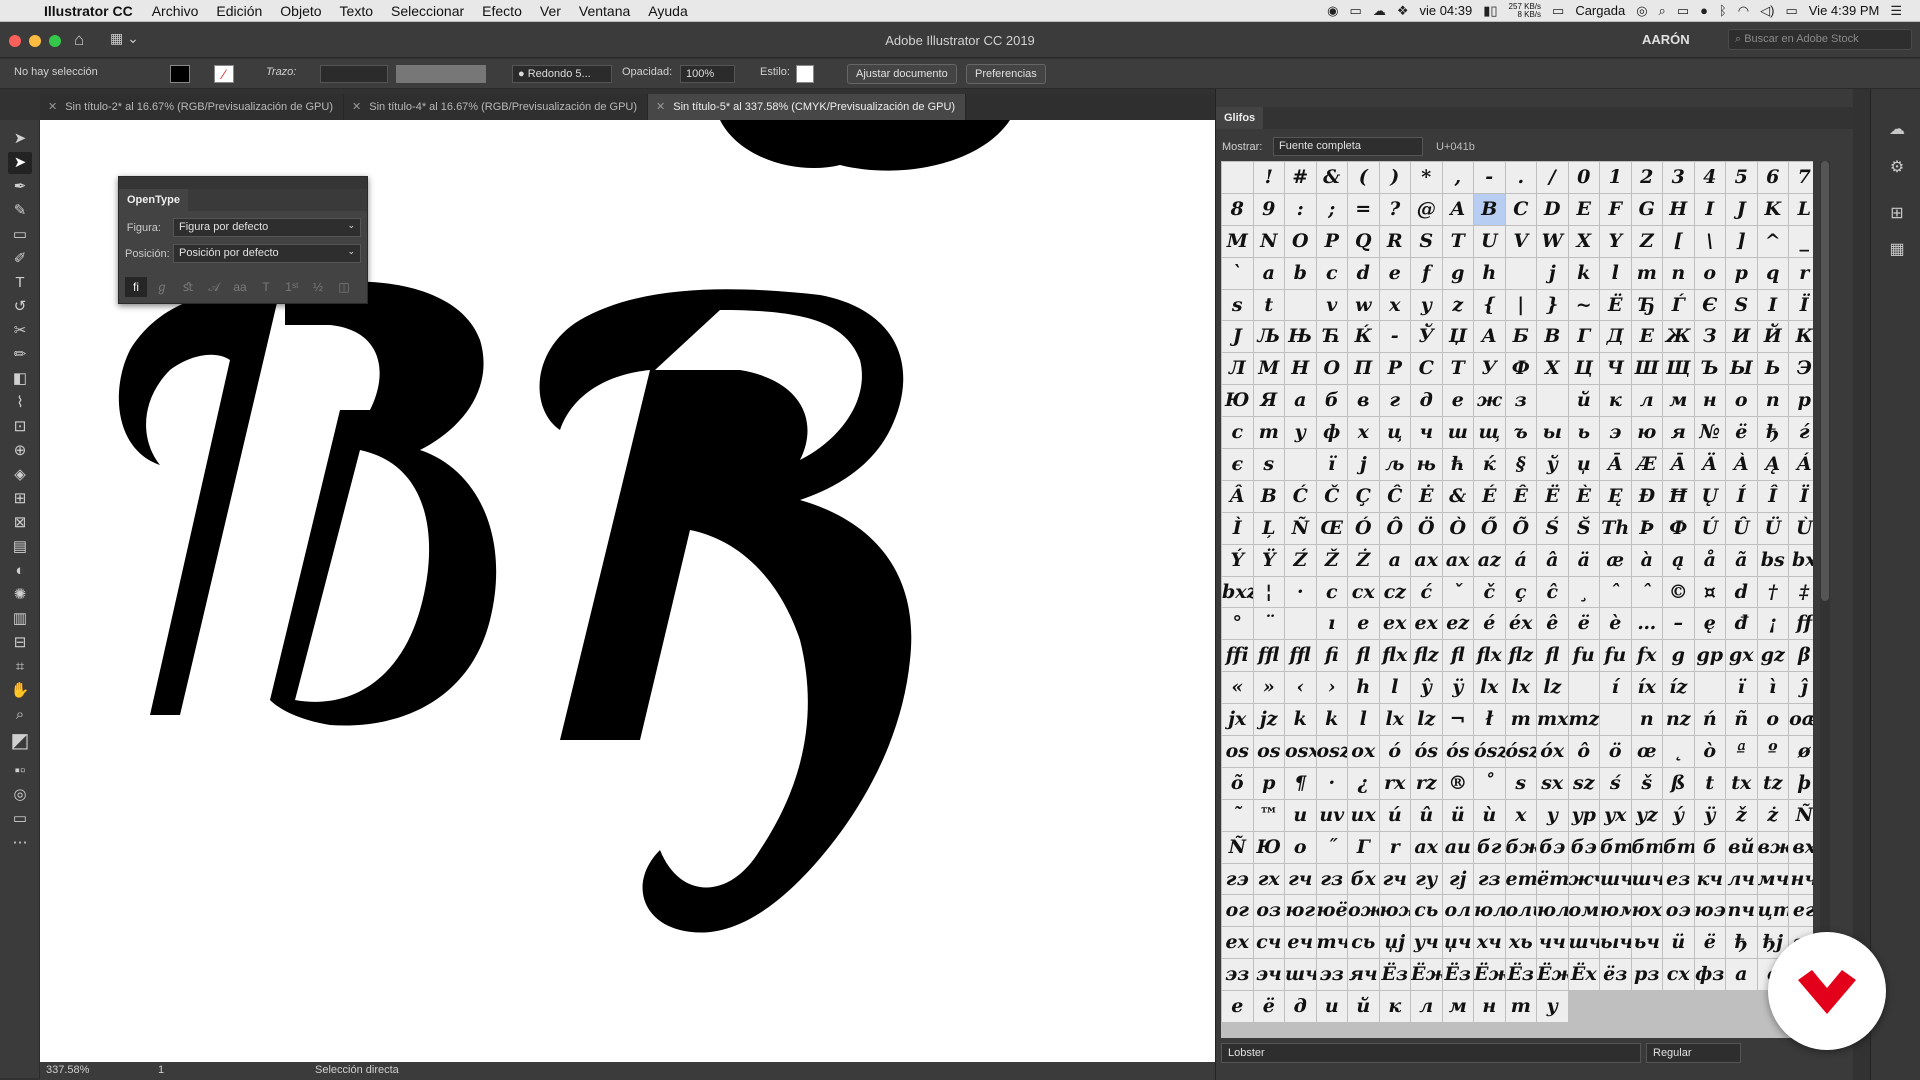  What do you see at coordinates (1268, 337) in the screenshot?
I see `glyph-cell: Љ` at bounding box center [1268, 337].